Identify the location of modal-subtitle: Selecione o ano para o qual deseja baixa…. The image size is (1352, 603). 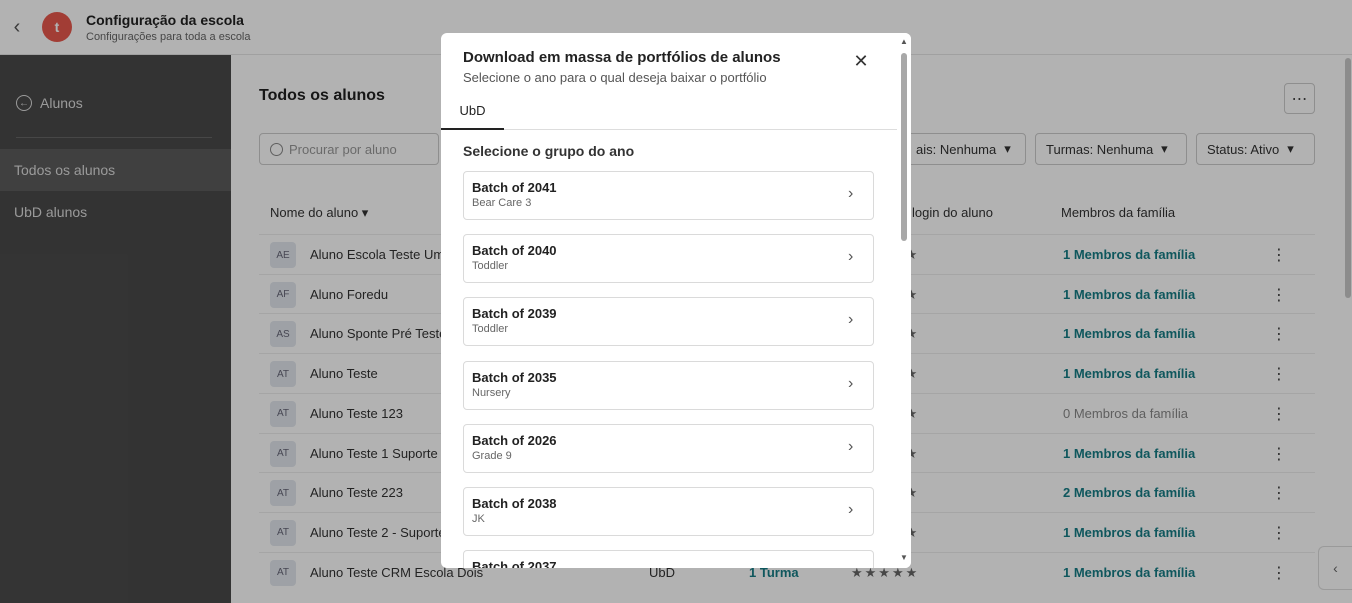
(615, 77).